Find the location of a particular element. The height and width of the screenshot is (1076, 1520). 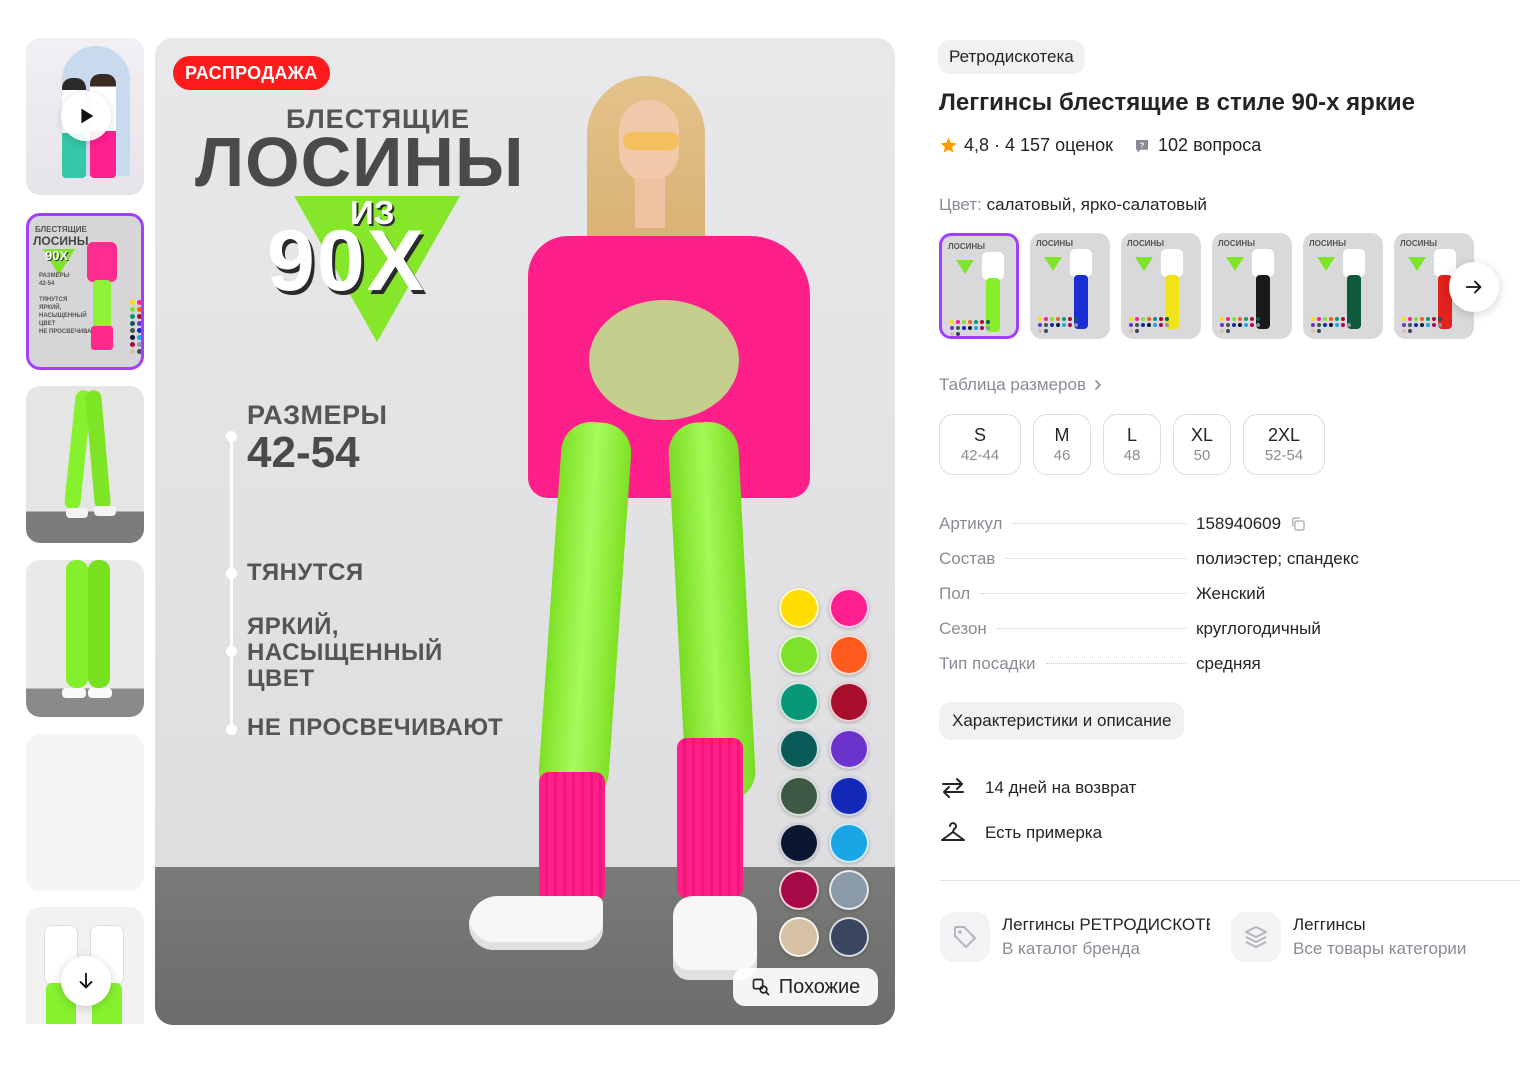

reviews-link: 4 157 оценок is located at coordinates (1059, 145).